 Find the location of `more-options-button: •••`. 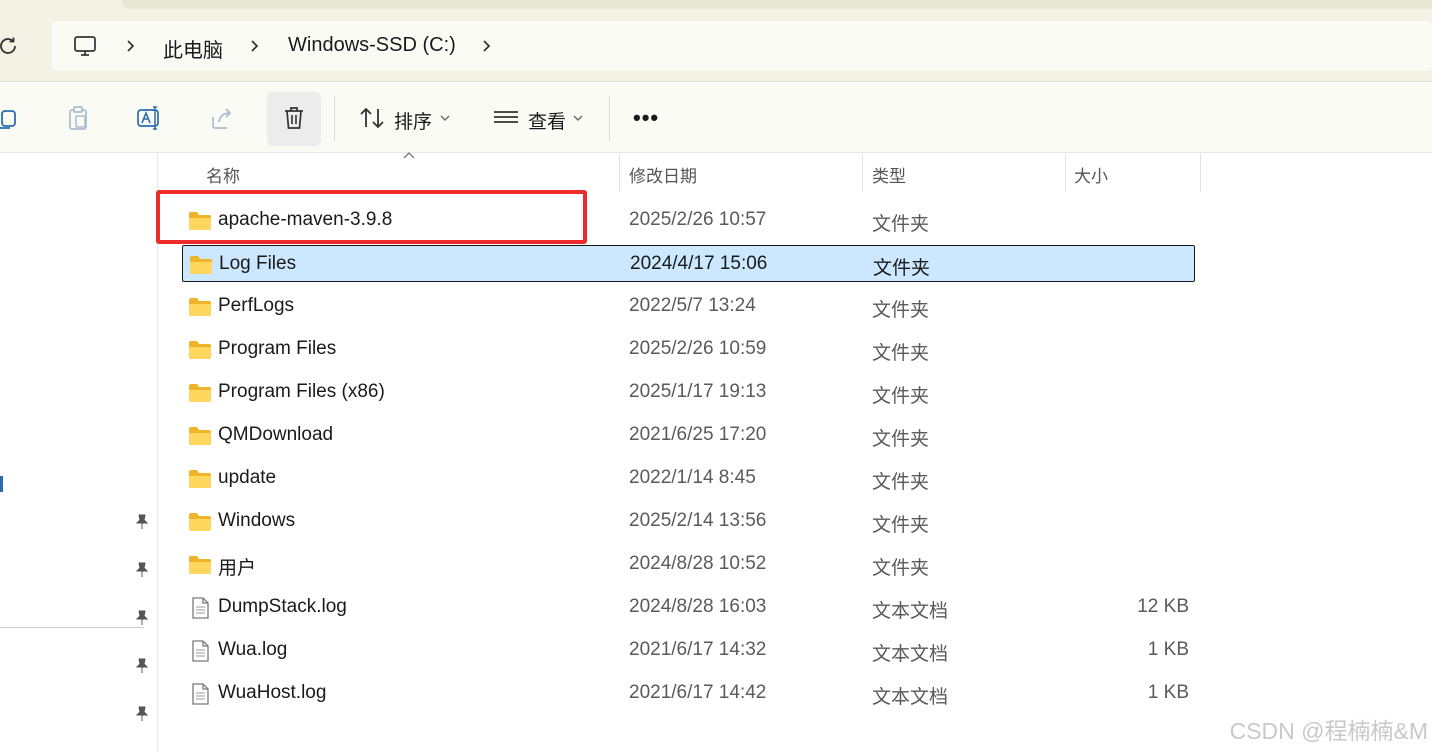

more-options-button: ••• is located at coordinates (646, 118).